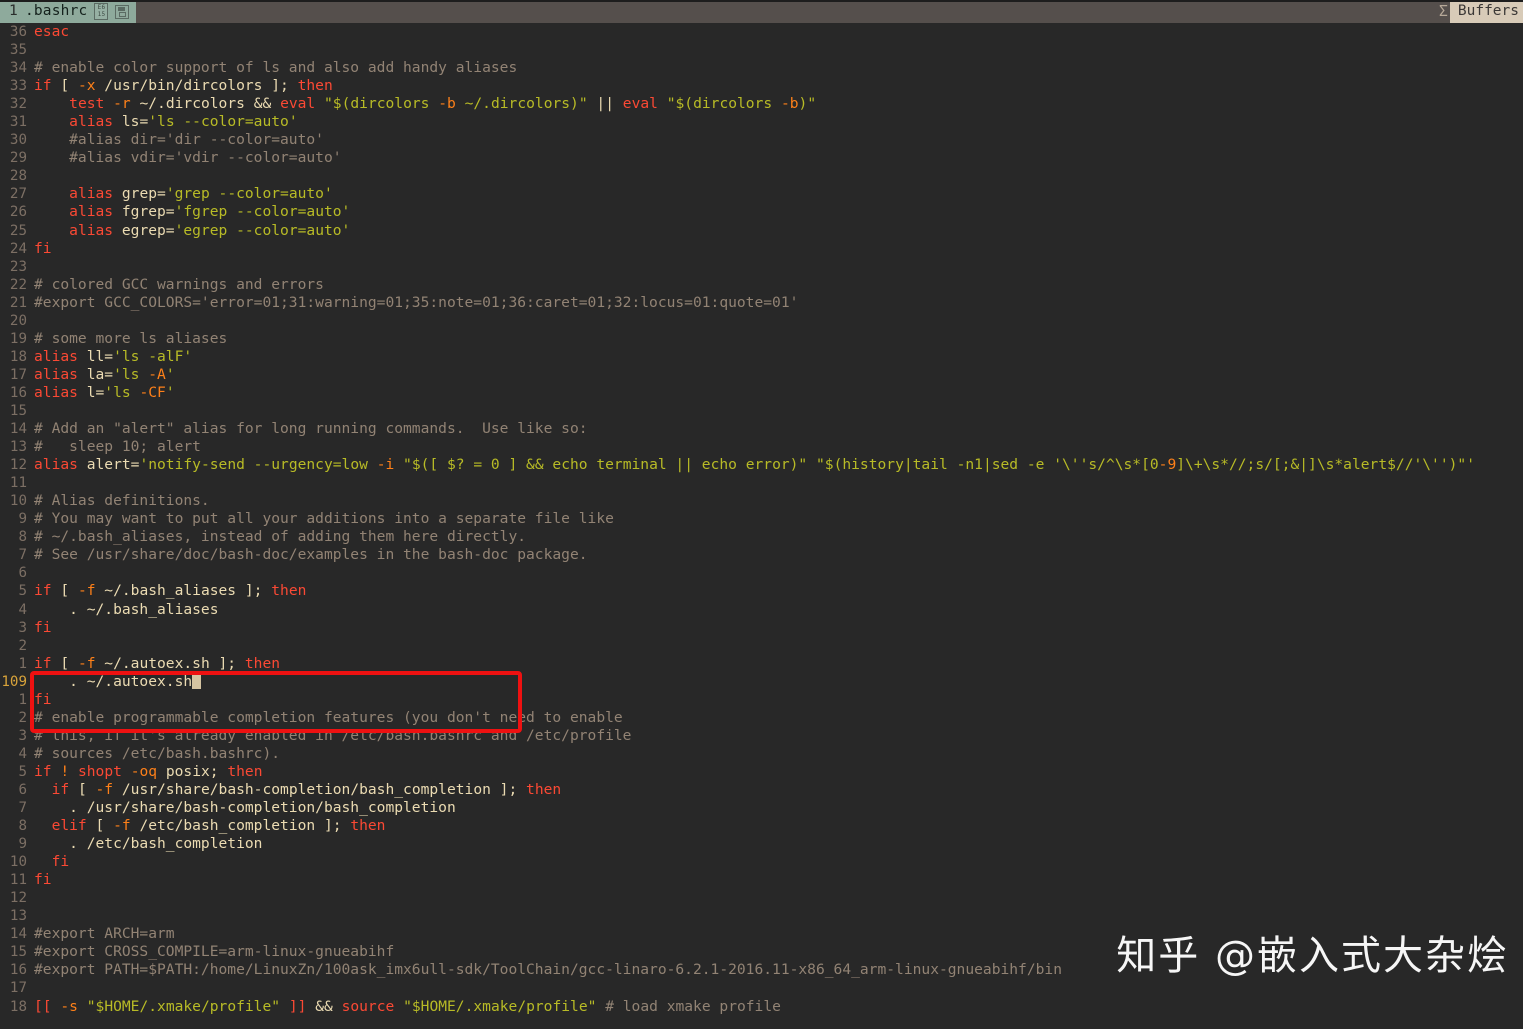 This screenshot has height=1029, width=1523. Describe the element at coordinates (192, 771) in the screenshot. I see `code-token: posix;` at that location.